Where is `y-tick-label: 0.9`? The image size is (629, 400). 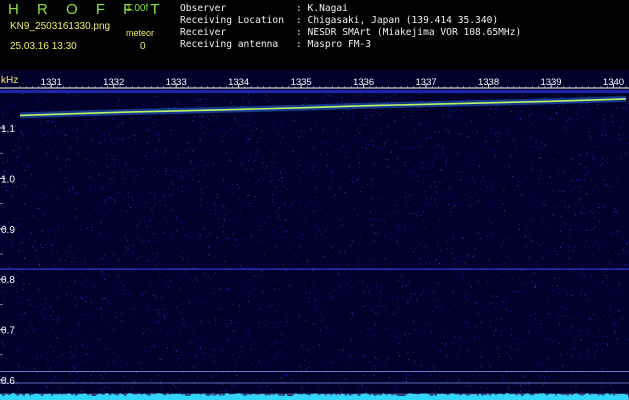
y-tick-label: 0.9 is located at coordinates (8, 230).